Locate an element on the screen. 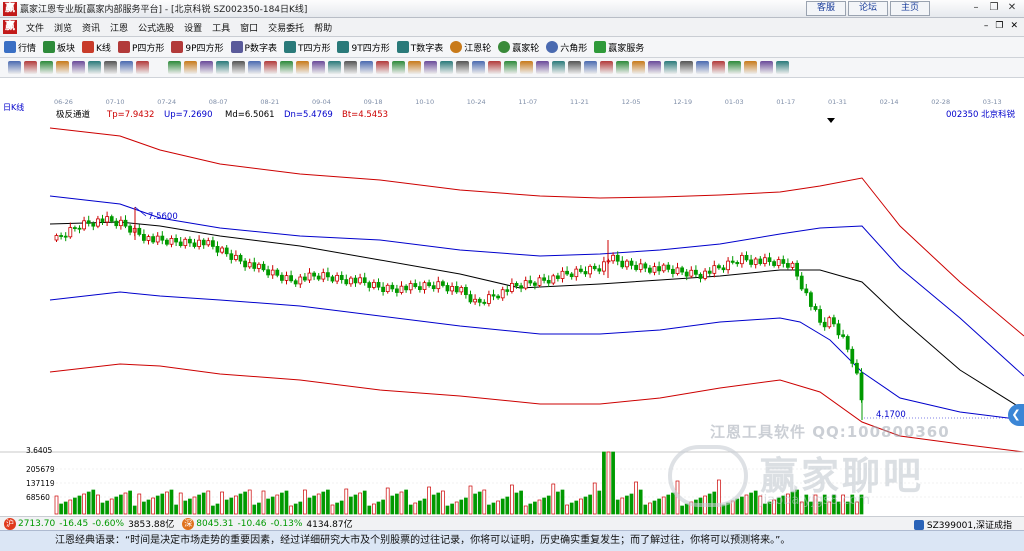  app-menu-icon: 赢 is located at coordinates (10, 27).